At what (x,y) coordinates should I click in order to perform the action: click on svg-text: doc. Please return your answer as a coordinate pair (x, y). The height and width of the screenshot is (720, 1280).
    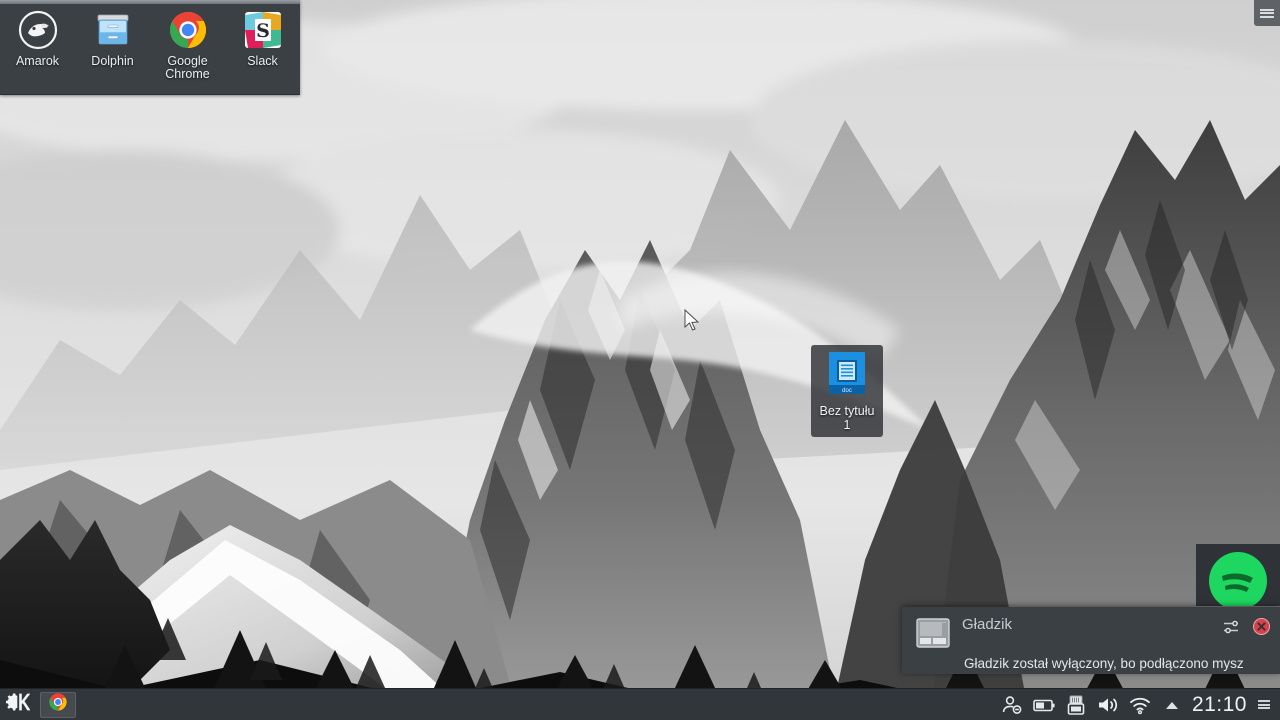
    Looking at the image, I should click on (847, 391).